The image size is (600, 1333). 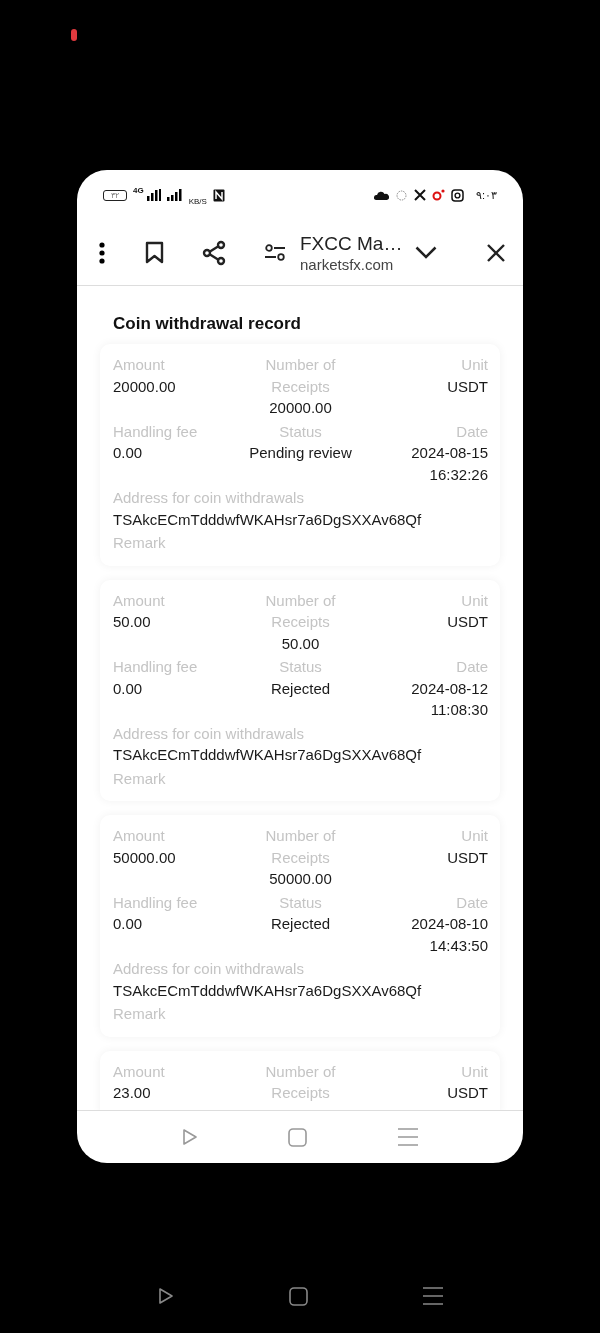 I want to click on cloud-icon, so click(x=381, y=195).